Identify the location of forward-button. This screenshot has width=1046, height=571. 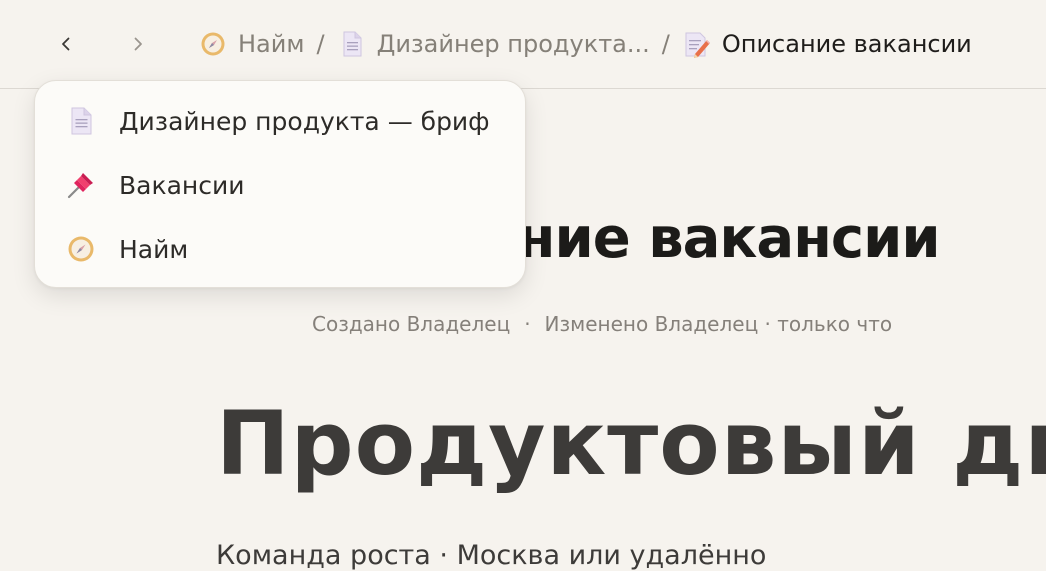
(138, 44).